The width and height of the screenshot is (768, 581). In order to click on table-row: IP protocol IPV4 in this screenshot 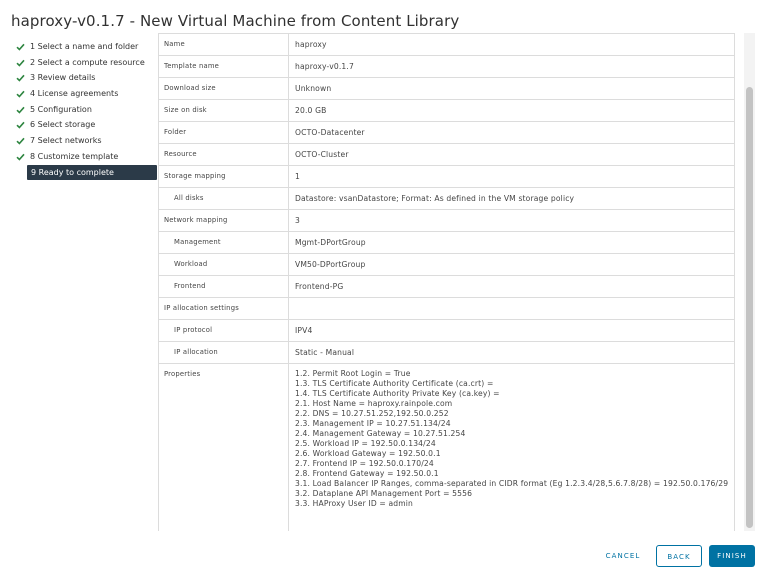, I will do `click(446, 330)`.